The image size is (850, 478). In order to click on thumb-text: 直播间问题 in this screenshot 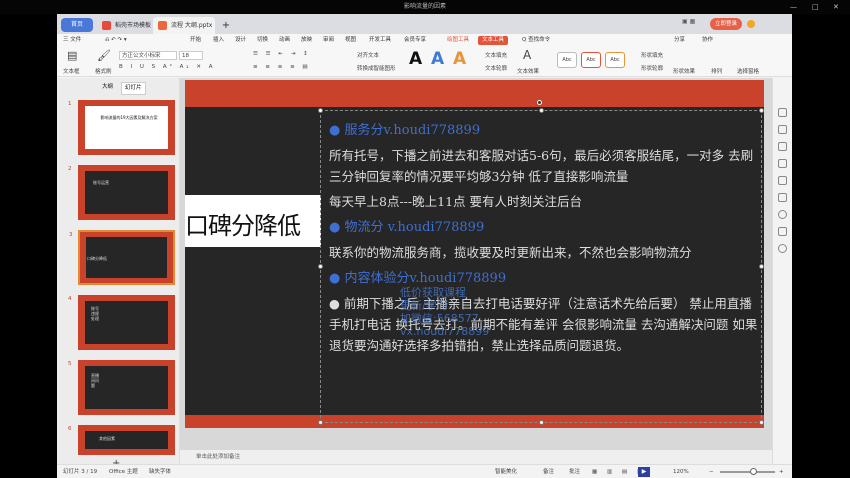, I will do `click(95, 380)`.